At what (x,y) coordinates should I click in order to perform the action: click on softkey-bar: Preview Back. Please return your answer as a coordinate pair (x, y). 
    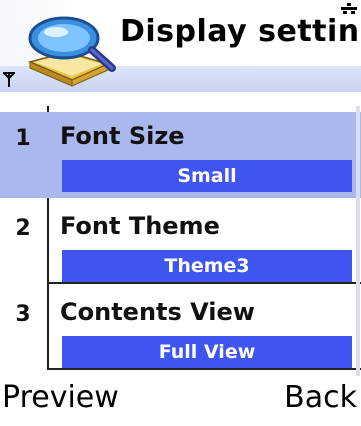
    Looking at the image, I should click on (180, 403).